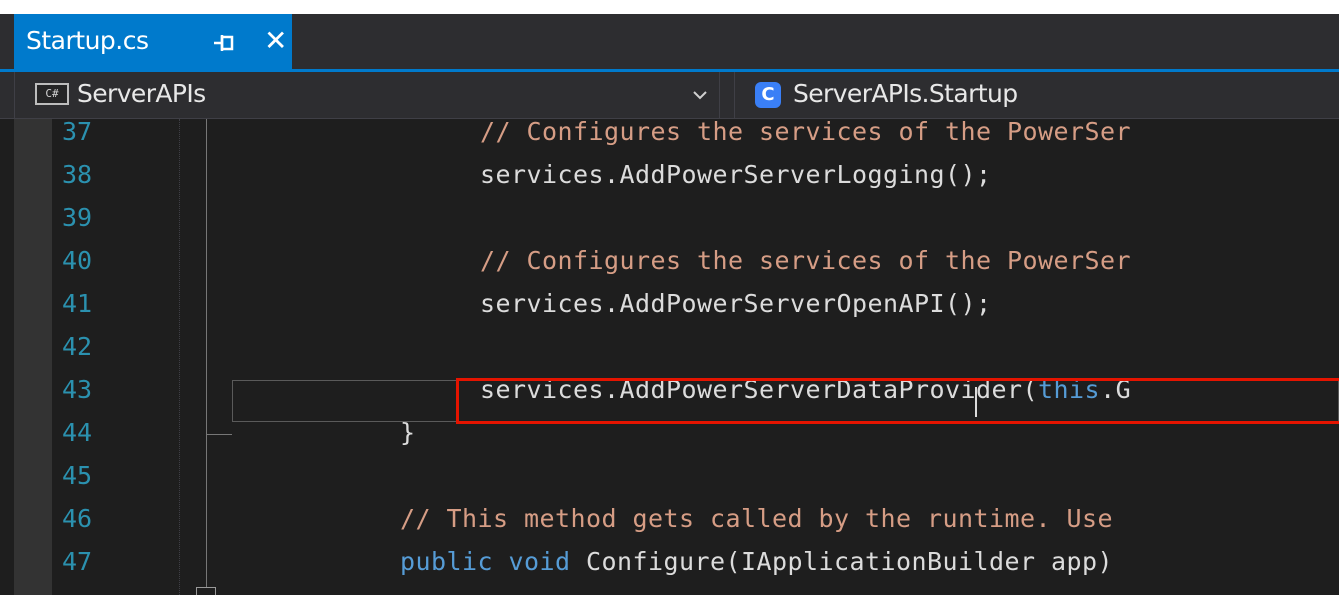 This screenshot has height=595, width=1339. Describe the element at coordinates (736, 174) in the screenshot. I see `code-statement: services.AddPowerServerLogging();` at that location.